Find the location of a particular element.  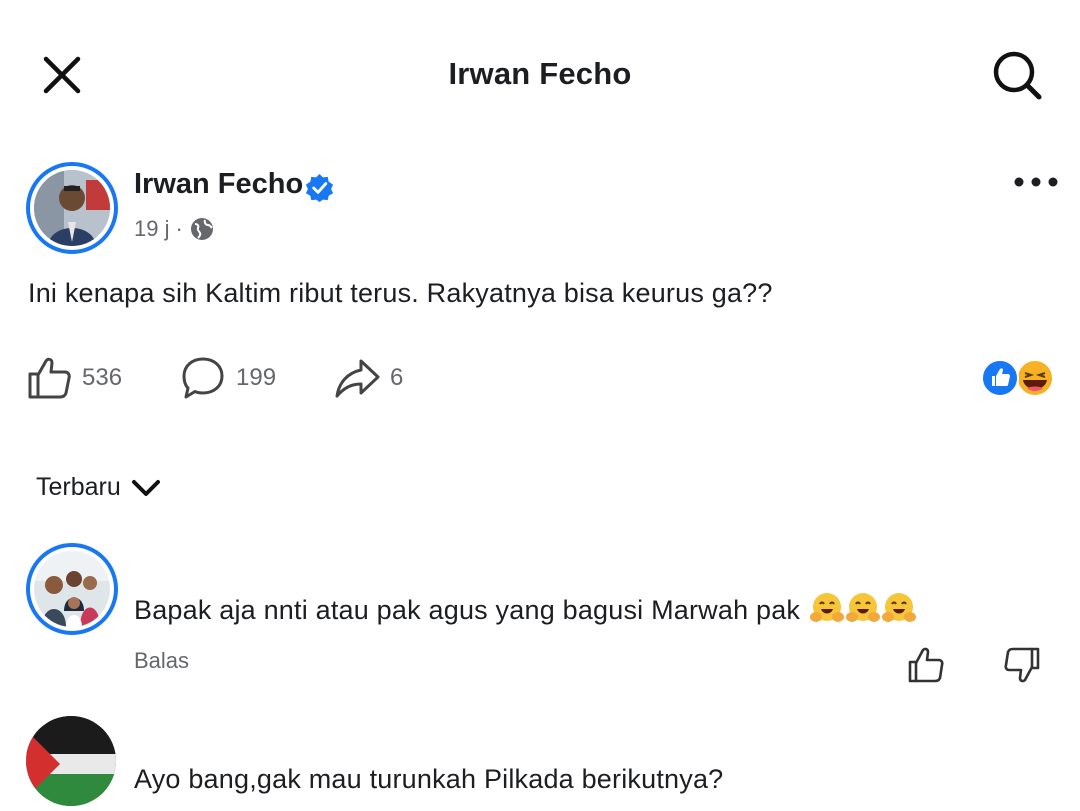

reactions-summary is located at coordinates (1018, 378).